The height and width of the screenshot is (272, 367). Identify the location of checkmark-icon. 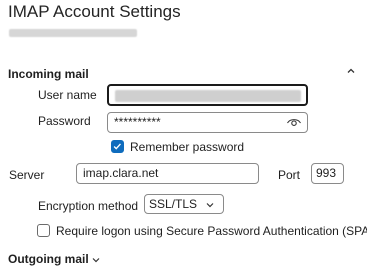
(117, 146).